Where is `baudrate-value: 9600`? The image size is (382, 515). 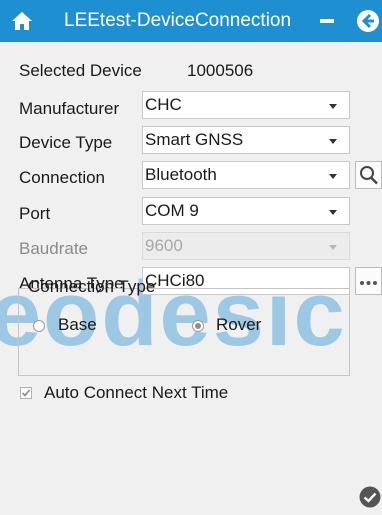 baudrate-value: 9600 is located at coordinates (164, 245).